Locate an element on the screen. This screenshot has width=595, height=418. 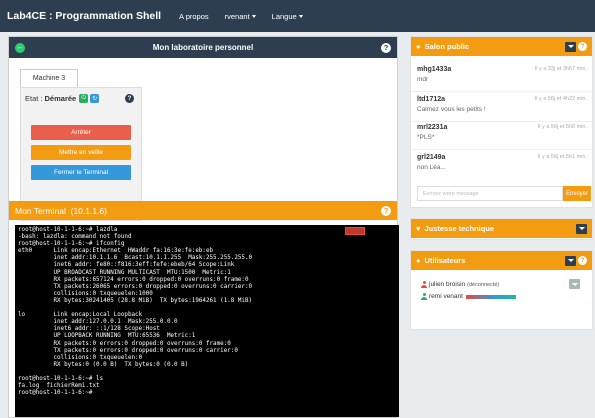
machine-help-icon: ? is located at coordinates (129, 98).